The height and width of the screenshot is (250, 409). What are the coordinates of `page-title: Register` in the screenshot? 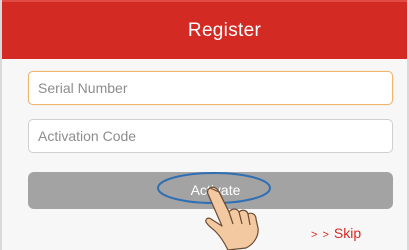 It's located at (224, 30).